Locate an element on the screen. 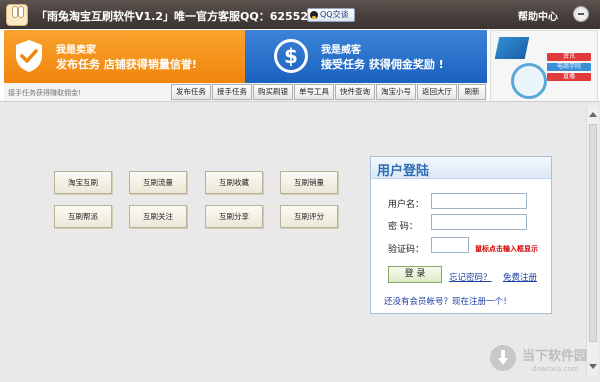  qq-penguin-icon is located at coordinates (314, 15).